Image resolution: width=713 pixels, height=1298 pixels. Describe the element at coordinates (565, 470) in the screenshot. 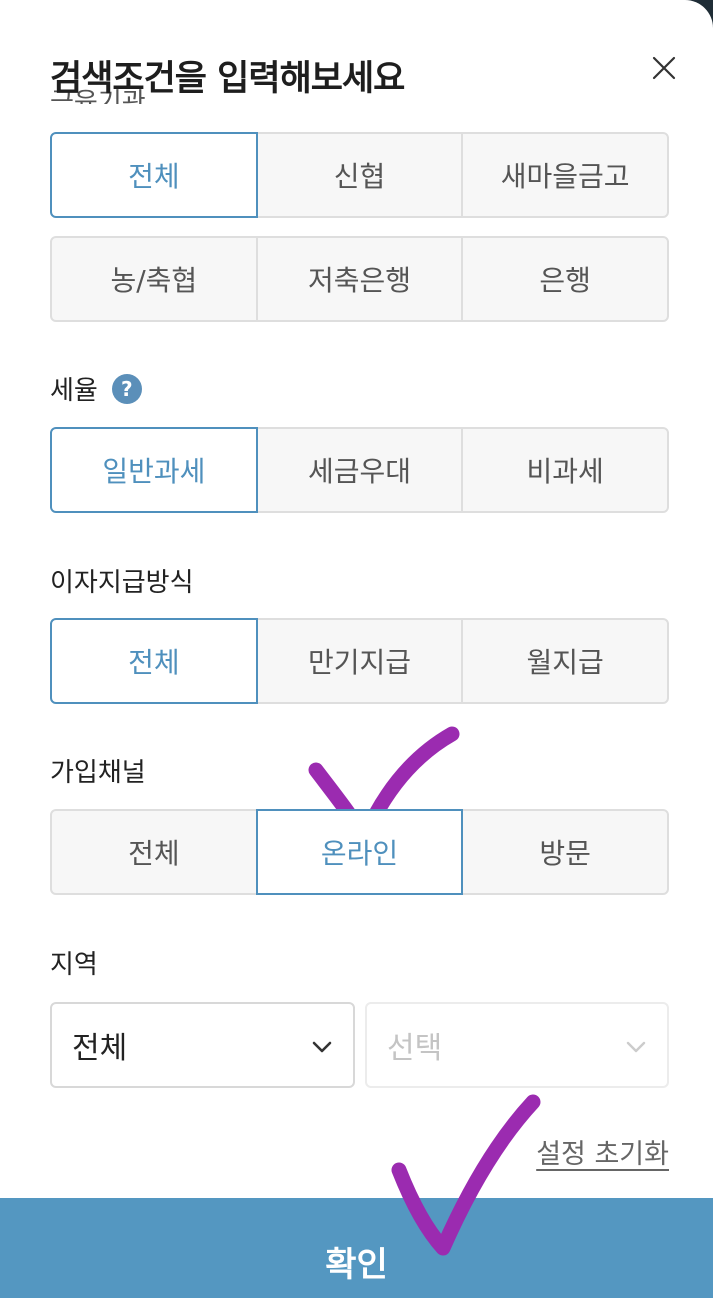

I see `tax-option-exempt: 비과세` at that location.